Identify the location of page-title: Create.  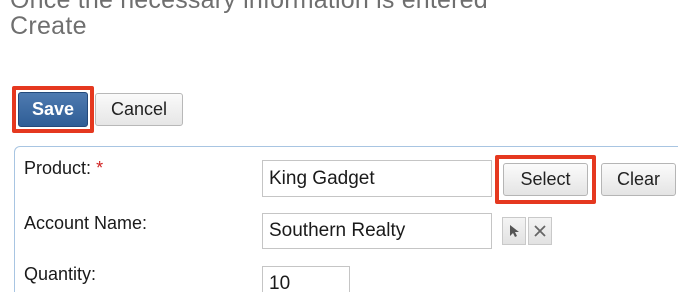
(48, 26).